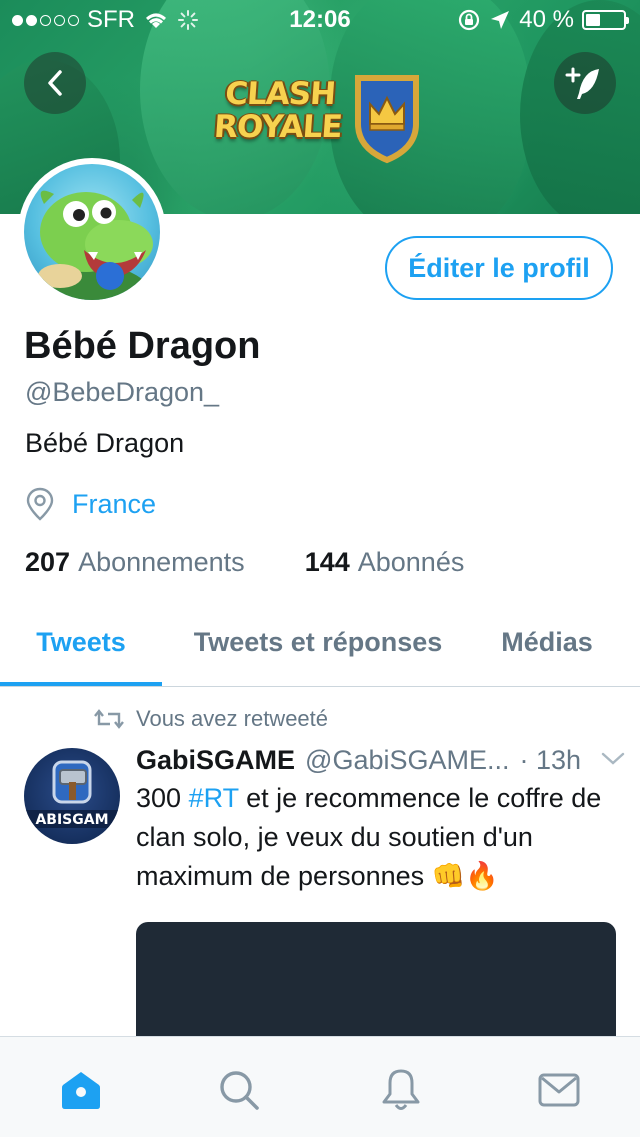 This screenshot has width=640, height=1137. I want to click on profile-avatar, so click(92, 232).